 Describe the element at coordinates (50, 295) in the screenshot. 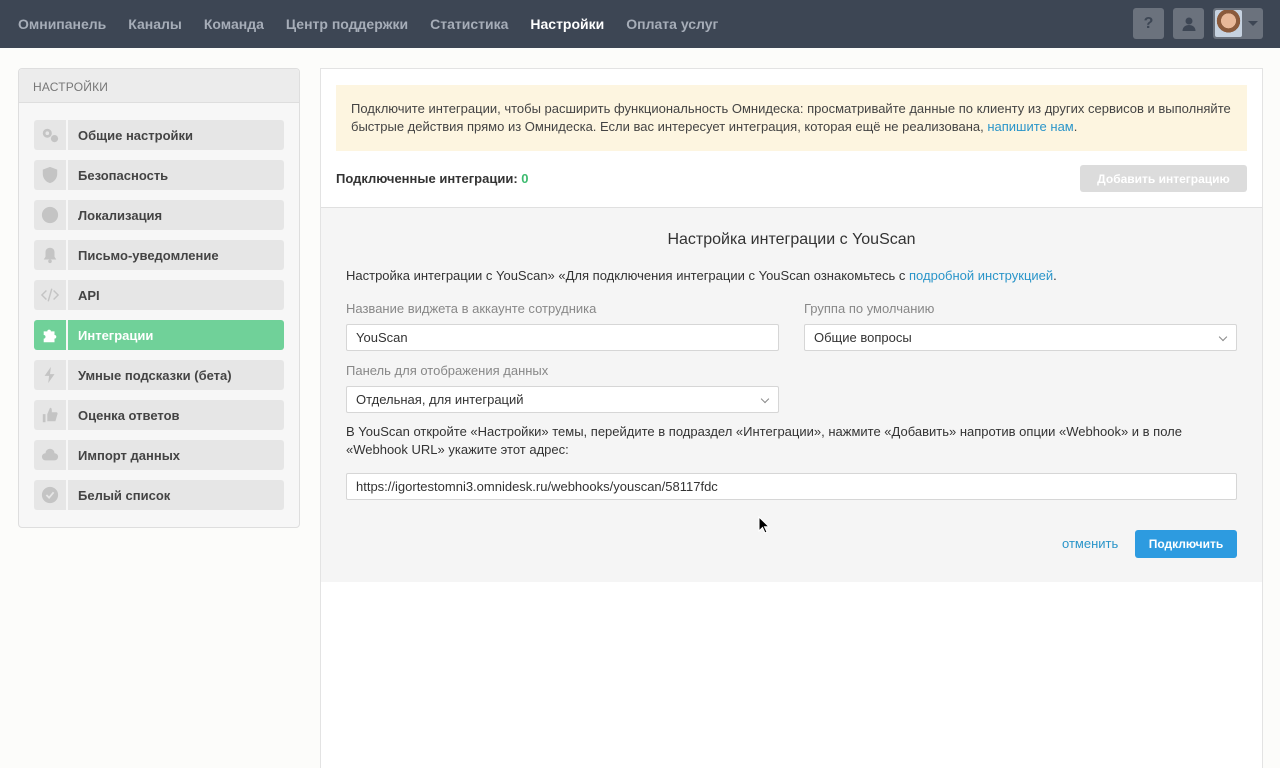

I see `code-icon` at that location.